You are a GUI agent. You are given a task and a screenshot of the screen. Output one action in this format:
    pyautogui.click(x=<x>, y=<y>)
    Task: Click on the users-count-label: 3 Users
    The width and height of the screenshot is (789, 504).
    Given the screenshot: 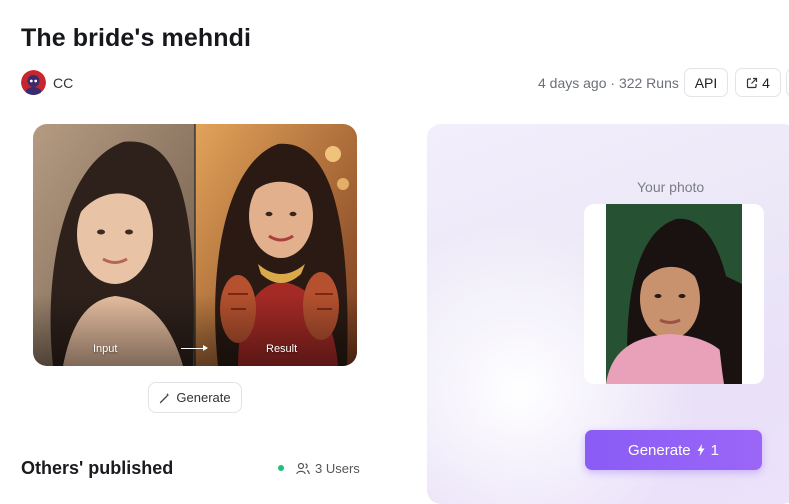 What is the action you would take?
    pyautogui.click(x=337, y=468)
    